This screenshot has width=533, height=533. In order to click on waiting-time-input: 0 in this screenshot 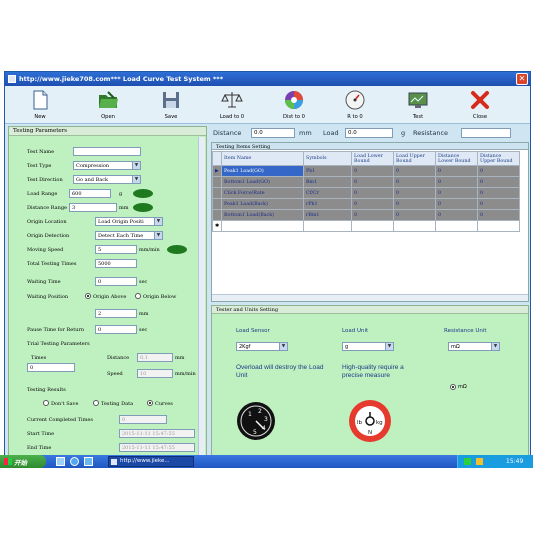, I will do `click(116, 281)`.